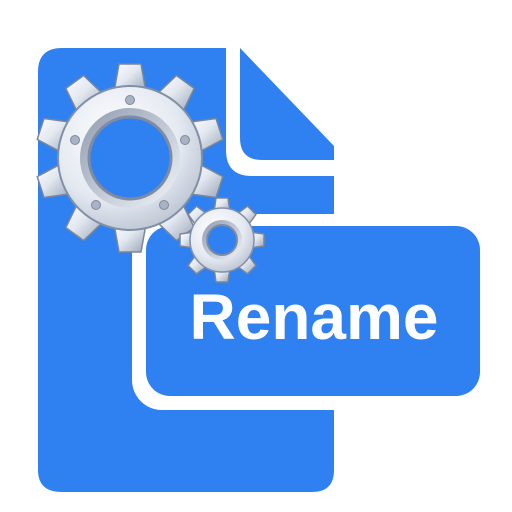  Describe the element at coordinates (314, 317) in the screenshot. I see `rename-text: Rename` at that location.